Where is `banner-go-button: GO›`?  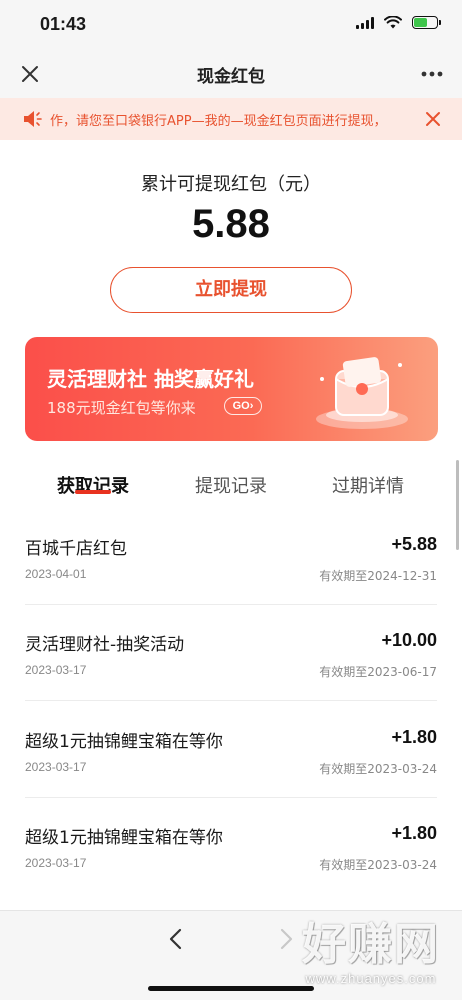
banner-go-button: GO› is located at coordinates (243, 406).